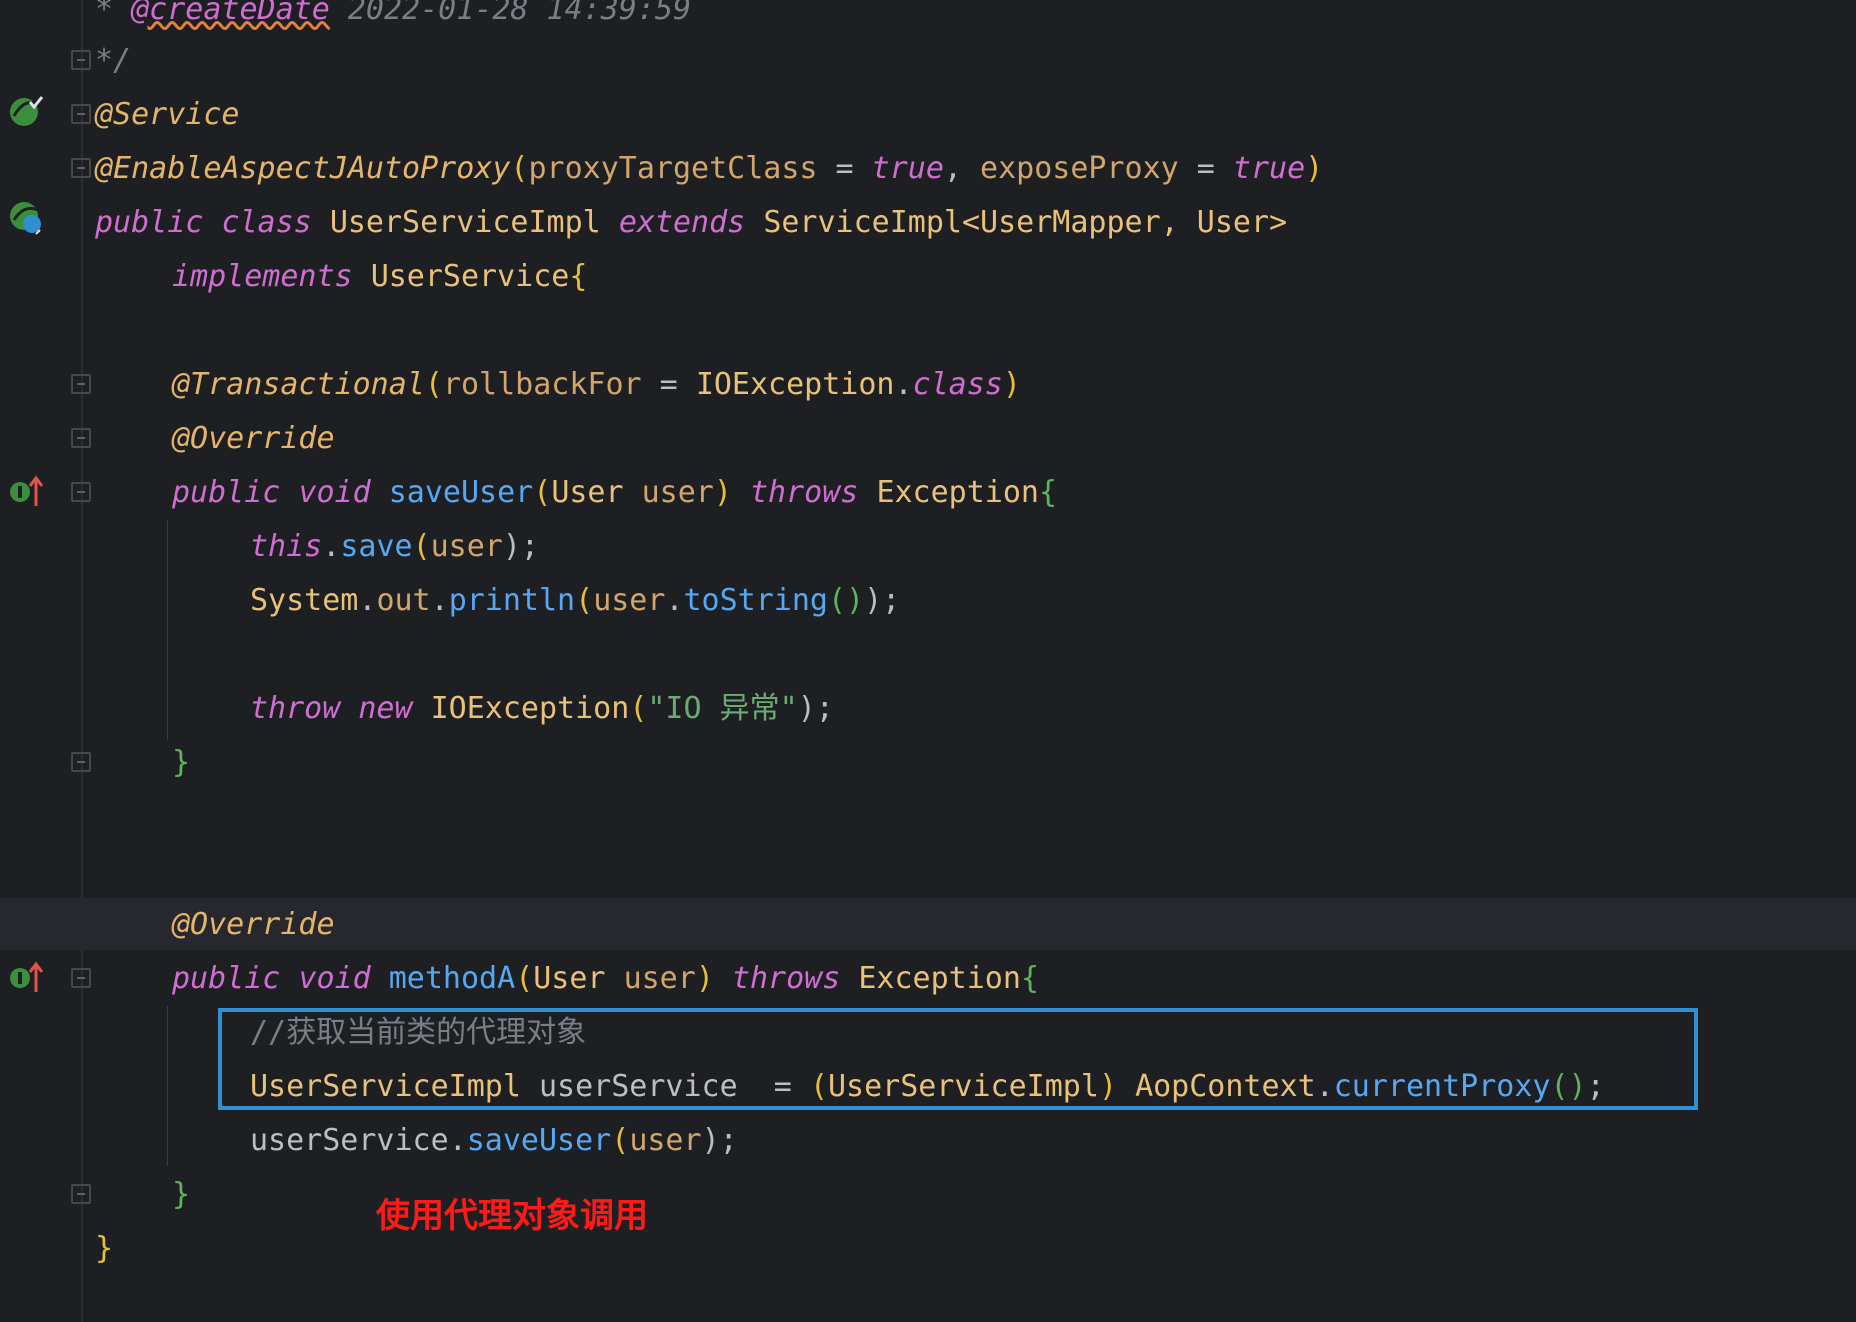 The width and height of the screenshot is (1856, 1322). Describe the element at coordinates (385, 708) in the screenshot. I see `keyword: new` at that location.